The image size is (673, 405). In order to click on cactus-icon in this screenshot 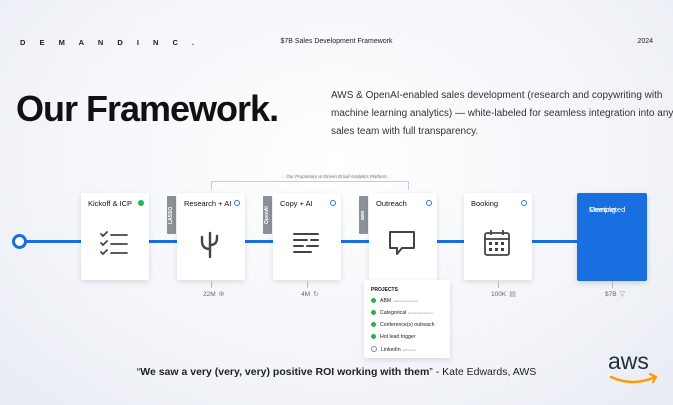, I will do `click(209, 245)`.